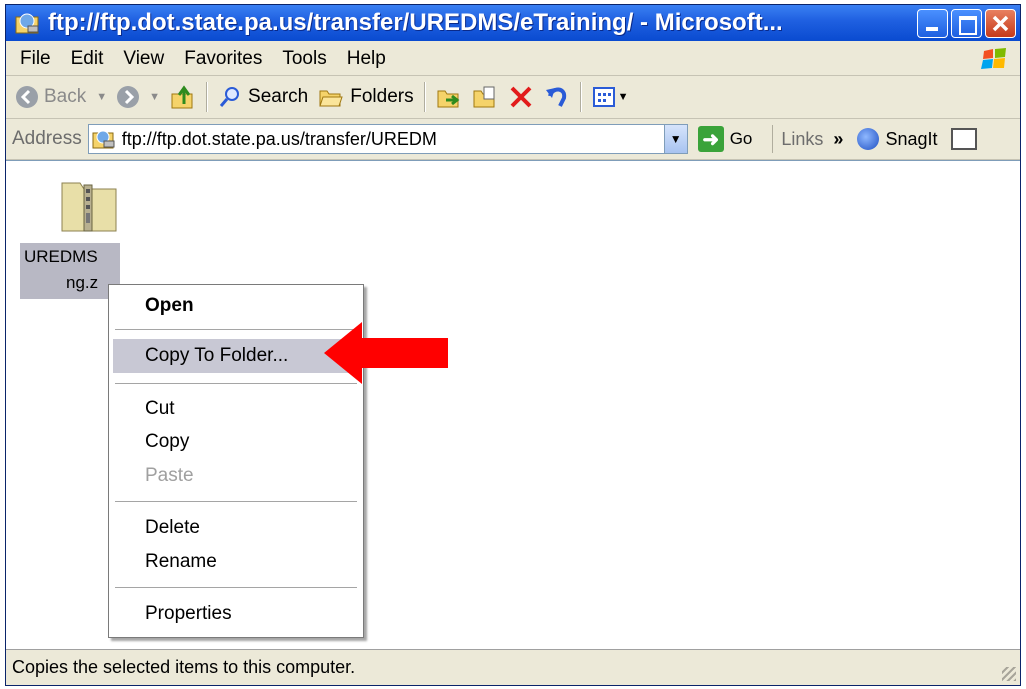  Describe the element at coordinates (1009, 674) in the screenshot. I see `resize-grip-icon` at that location.